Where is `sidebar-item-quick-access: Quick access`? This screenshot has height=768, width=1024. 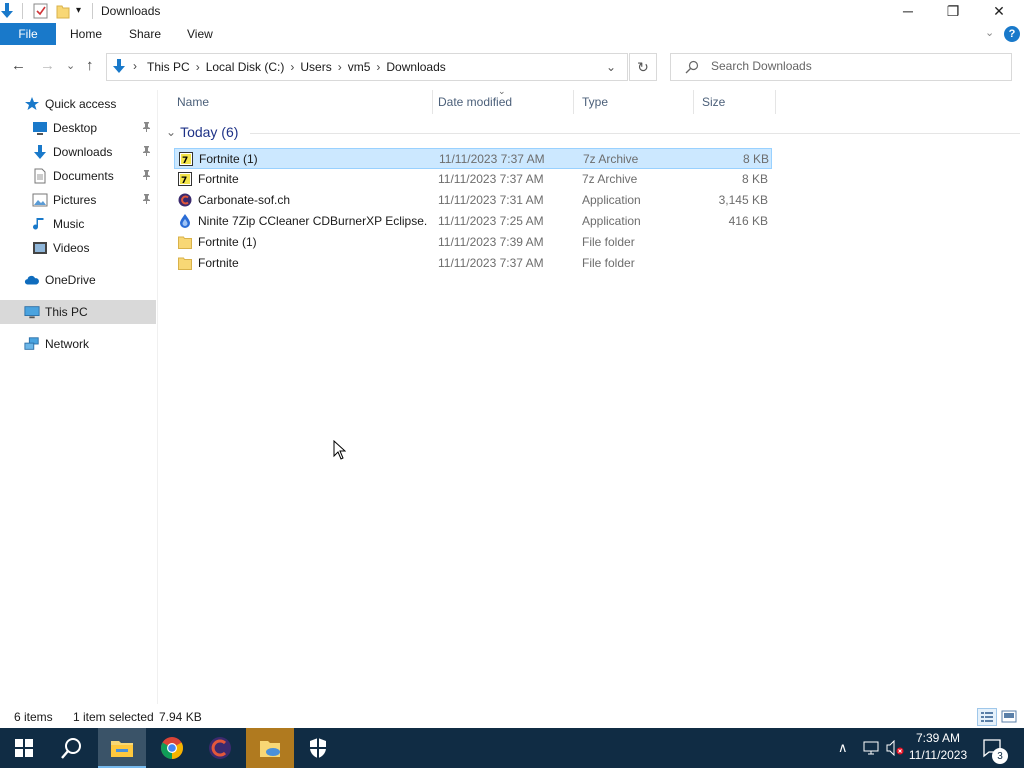
sidebar-item-quick-access: Quick access is located at coordinates (78, 104).